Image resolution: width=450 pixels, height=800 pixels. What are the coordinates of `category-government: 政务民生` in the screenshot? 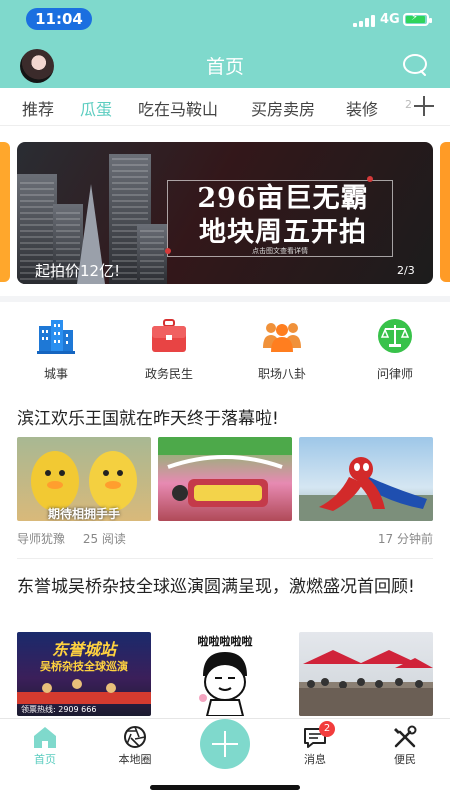 It's located at (169, 351).